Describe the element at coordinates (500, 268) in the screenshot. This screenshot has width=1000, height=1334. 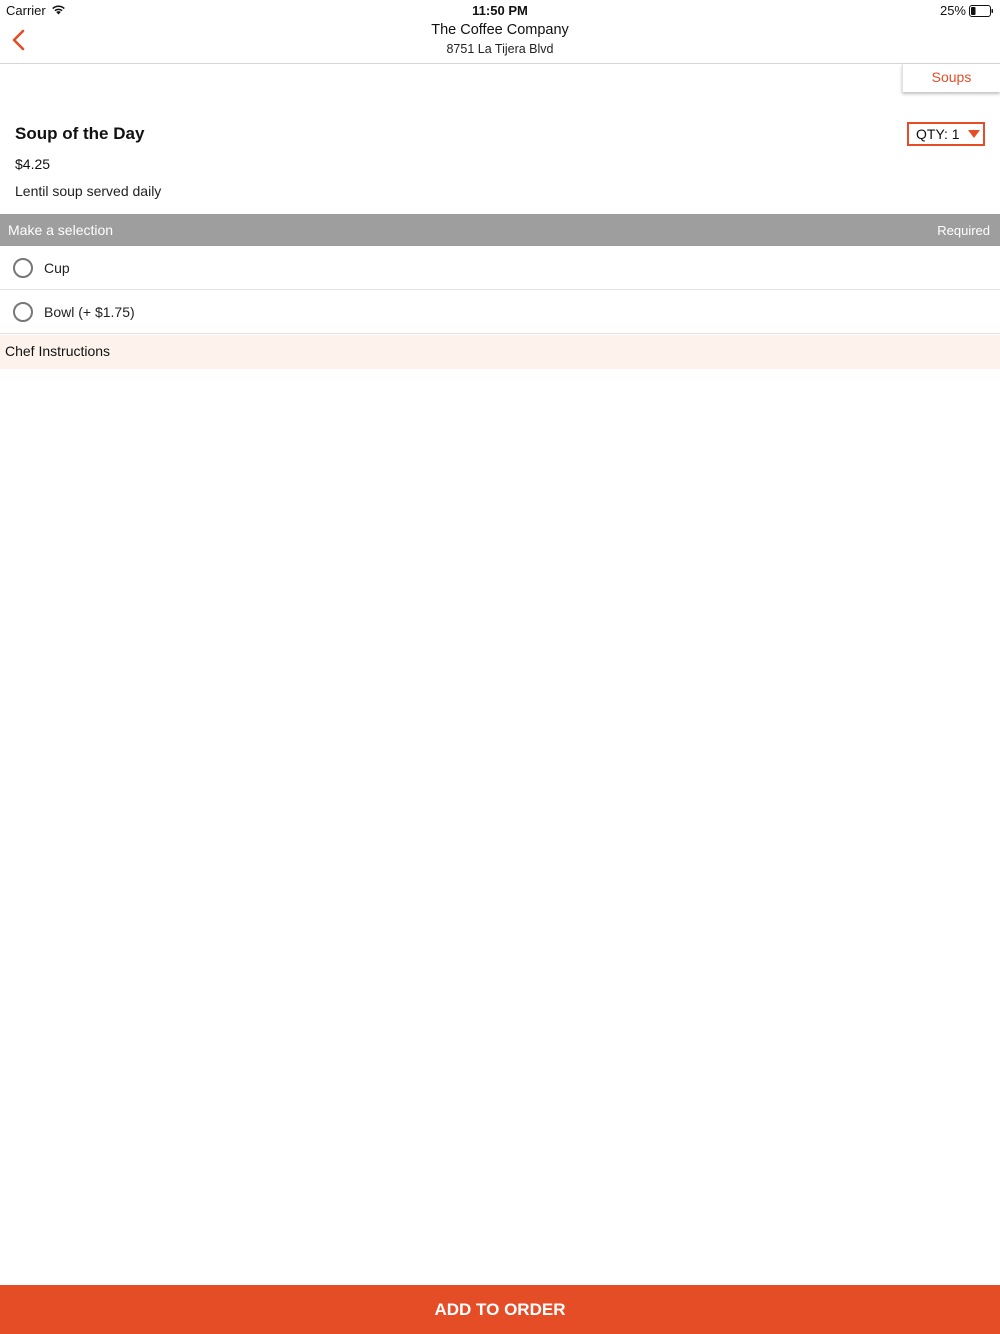
I see `option-cup: Cup` at that location.